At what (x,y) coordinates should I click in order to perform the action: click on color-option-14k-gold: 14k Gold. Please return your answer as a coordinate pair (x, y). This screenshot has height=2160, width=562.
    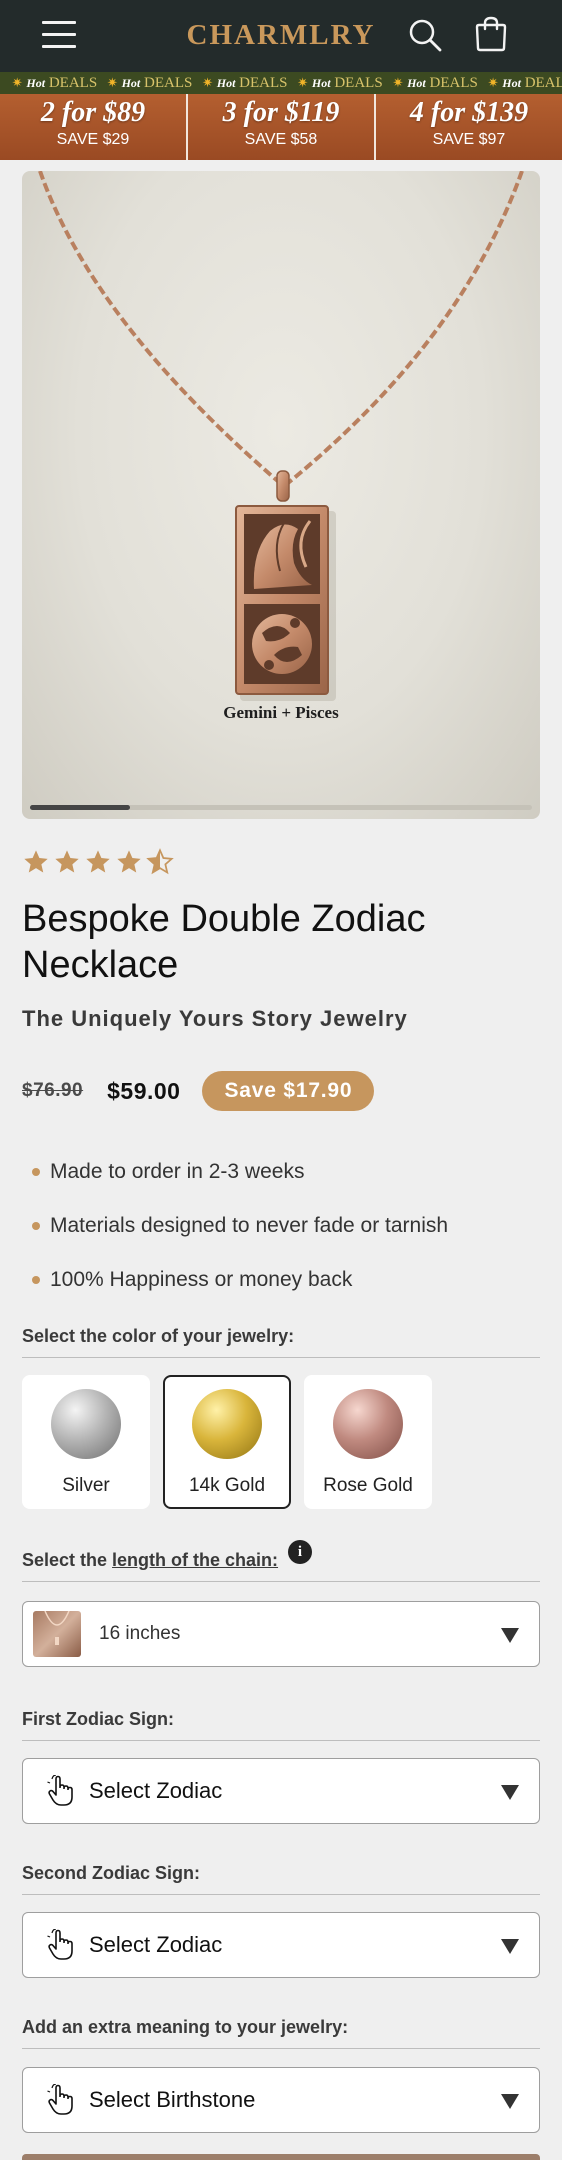
    Looking at the image, I should click on (227, 1442).